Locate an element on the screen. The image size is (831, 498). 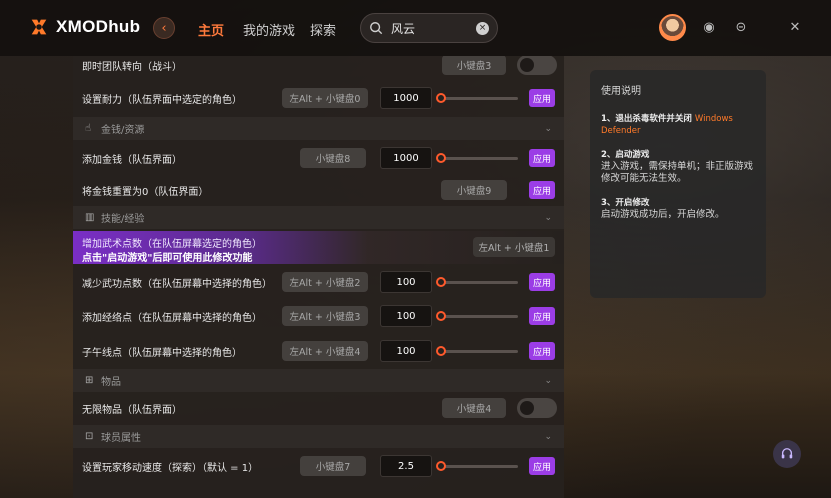
list-item: 添加经络点（在队伍屏幕中选择的角色） 左Alt + 小键盘3 100 应用 is located at coordinates (318, 316).